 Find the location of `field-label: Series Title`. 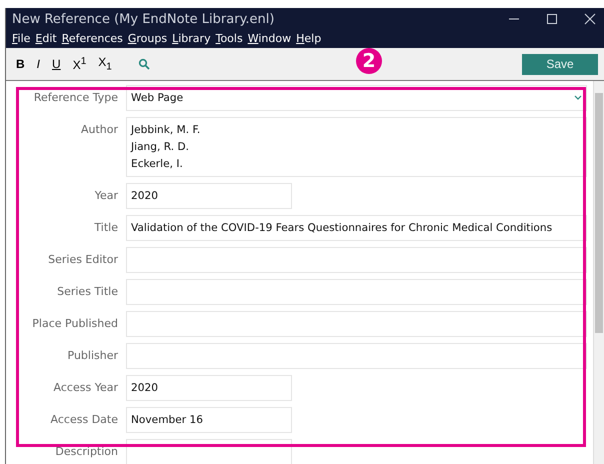

field-label: Series Title is located at coordinates (87, 292).